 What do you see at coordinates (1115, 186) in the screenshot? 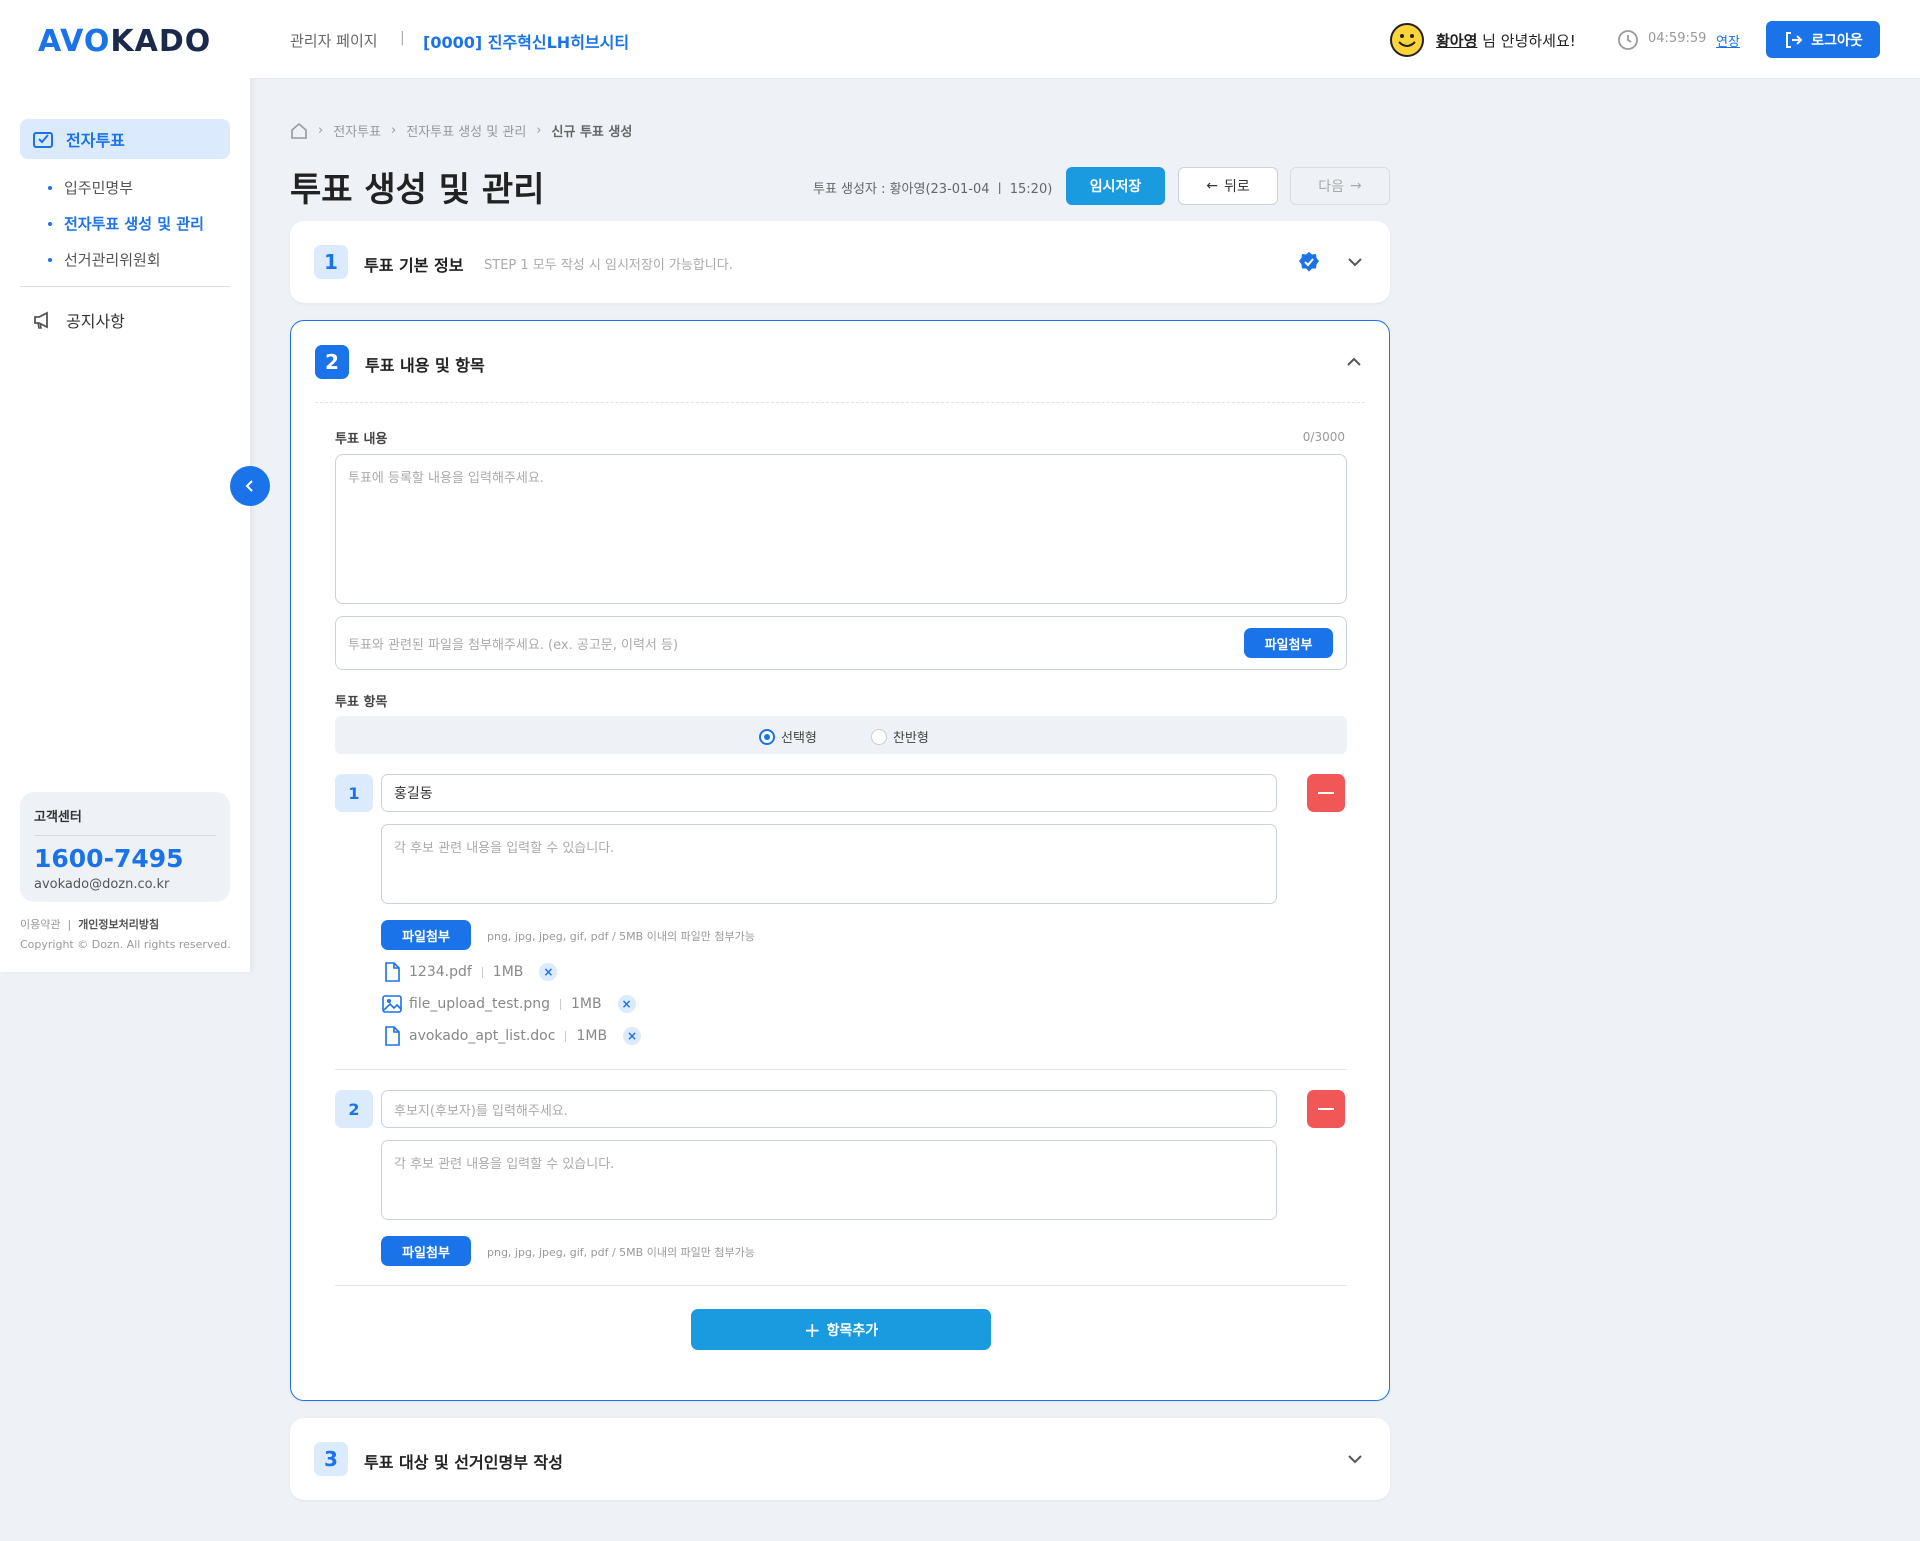
I see `temp-save-button: 임시저장` at bounding box center [1115, 186].